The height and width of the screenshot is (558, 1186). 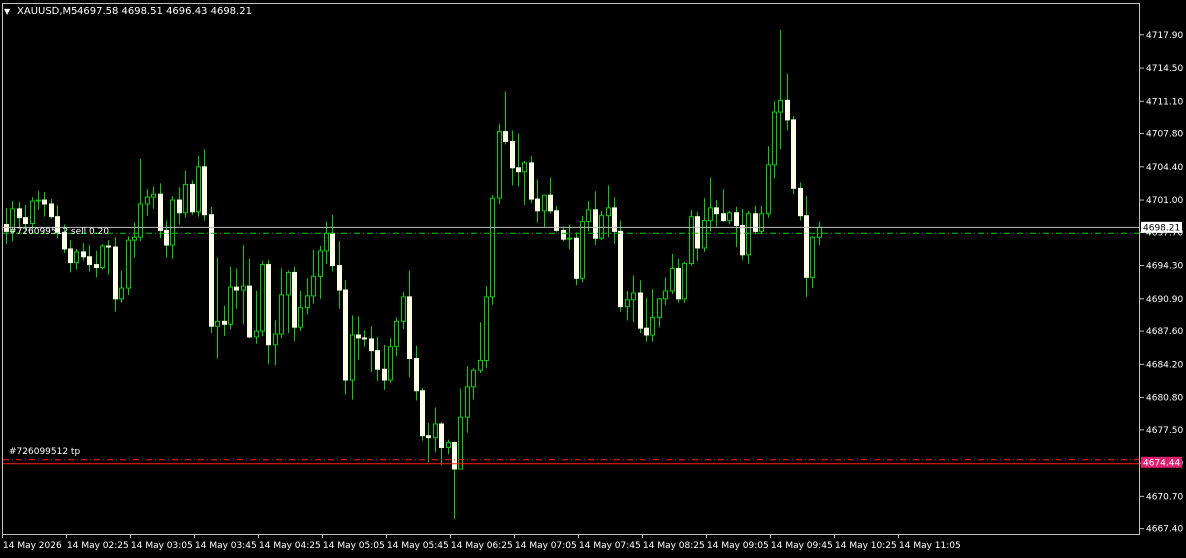 What do you see at coordinates (59, 232) in the screenshot?
I see `order-line-label: #726099512 sell 0.20` at bounding box center [59, 232].